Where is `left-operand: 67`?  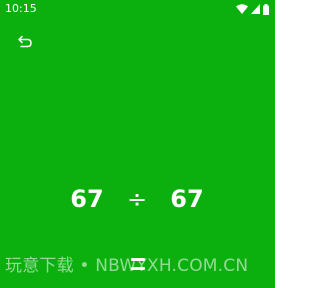
left-operand: 67 is located at coordinates (87, 199).